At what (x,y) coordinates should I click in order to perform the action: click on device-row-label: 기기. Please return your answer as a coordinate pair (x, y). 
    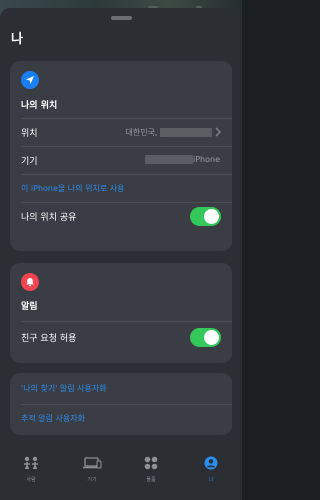
    Looking at the image, I should click on (29, 162).